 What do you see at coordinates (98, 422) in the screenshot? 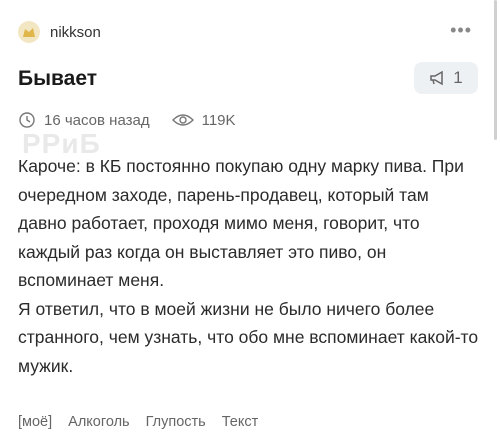
I see `tag-item: Алкоголь` at bounding box center [98, 422].